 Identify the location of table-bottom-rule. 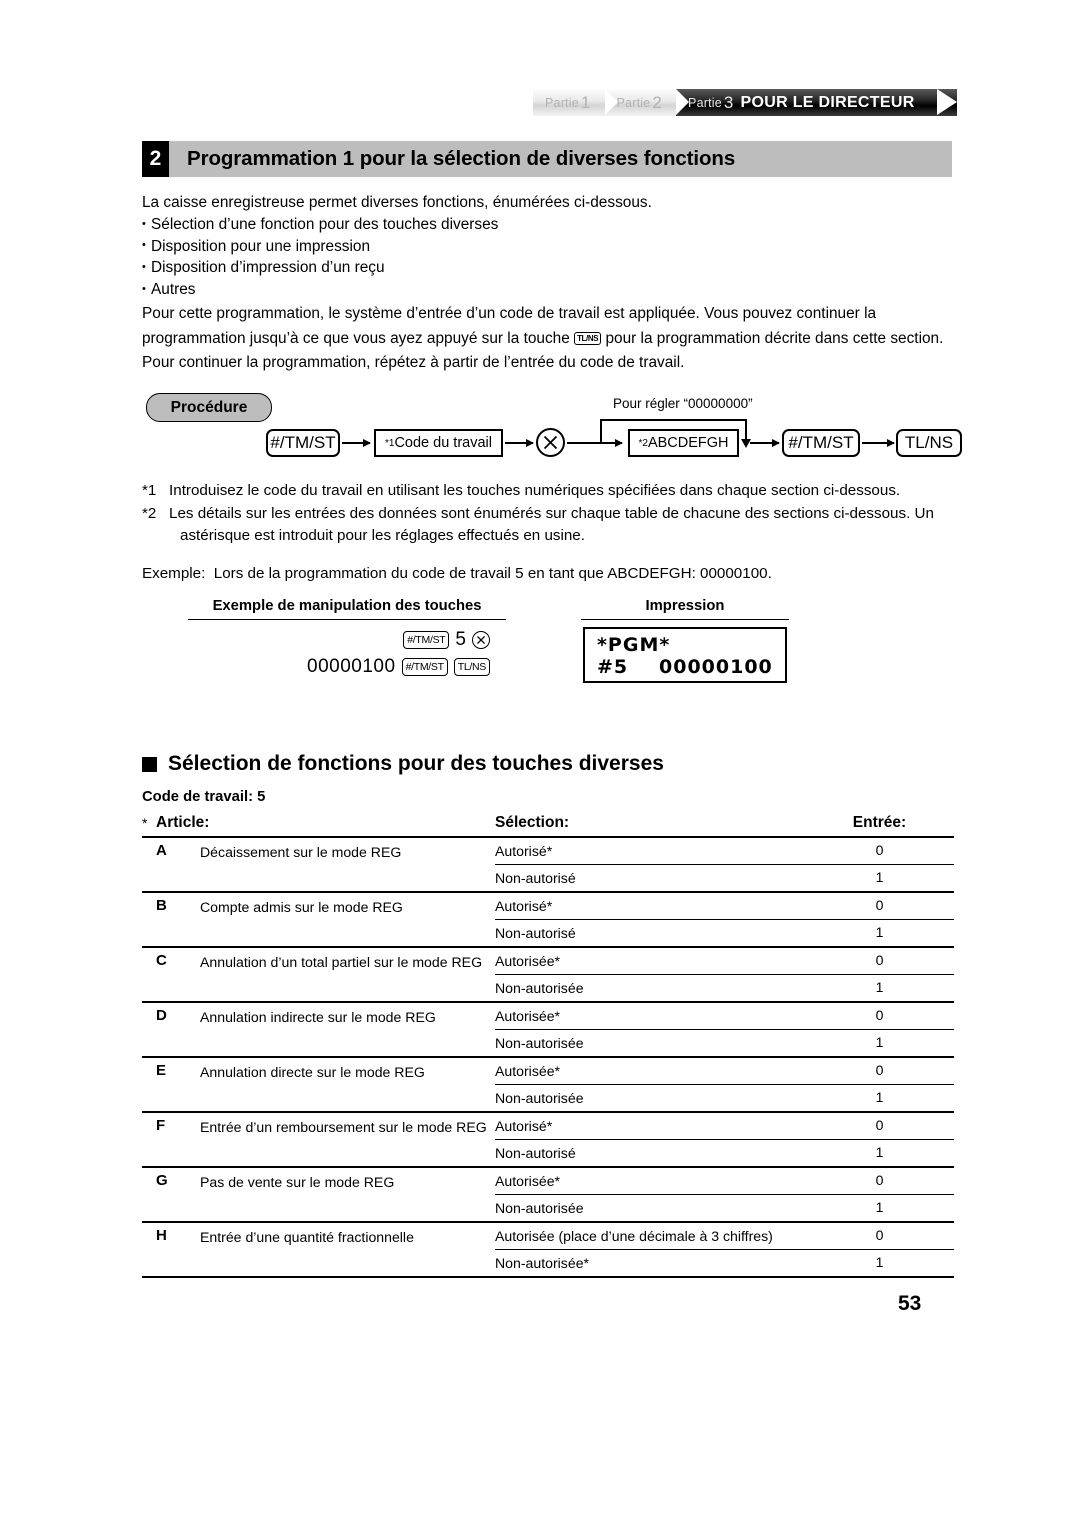
(548, 1277).